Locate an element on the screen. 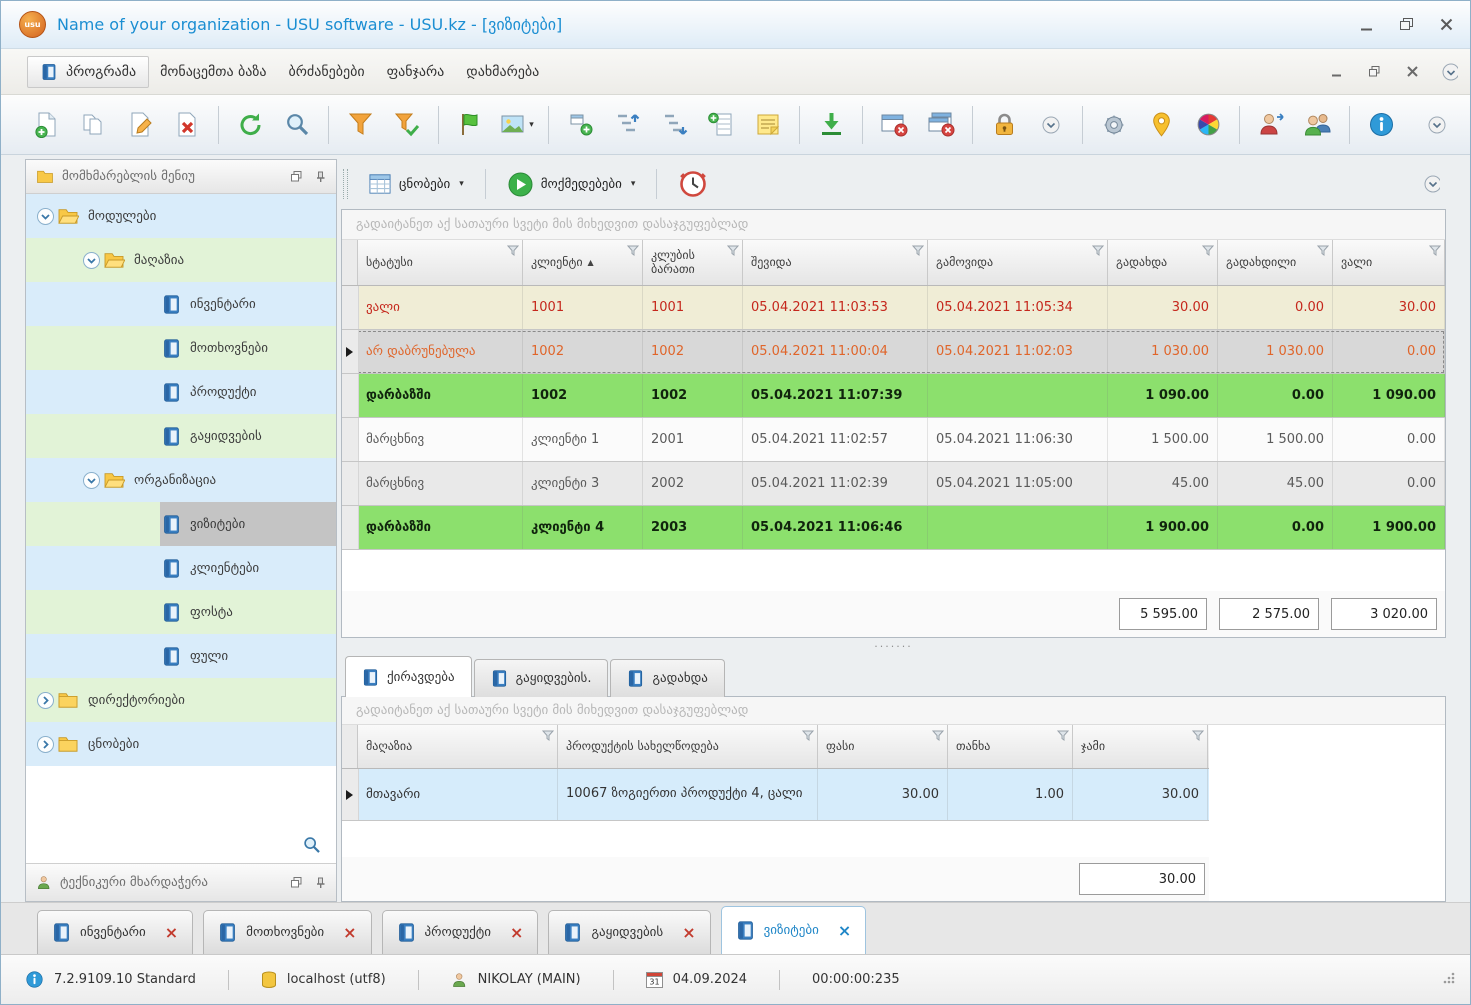 Image resolution: width=1471 pixels, height=1005 pixels. reports-dropdown-button: ცნობები ▾ is located at coordinates (416, 184).